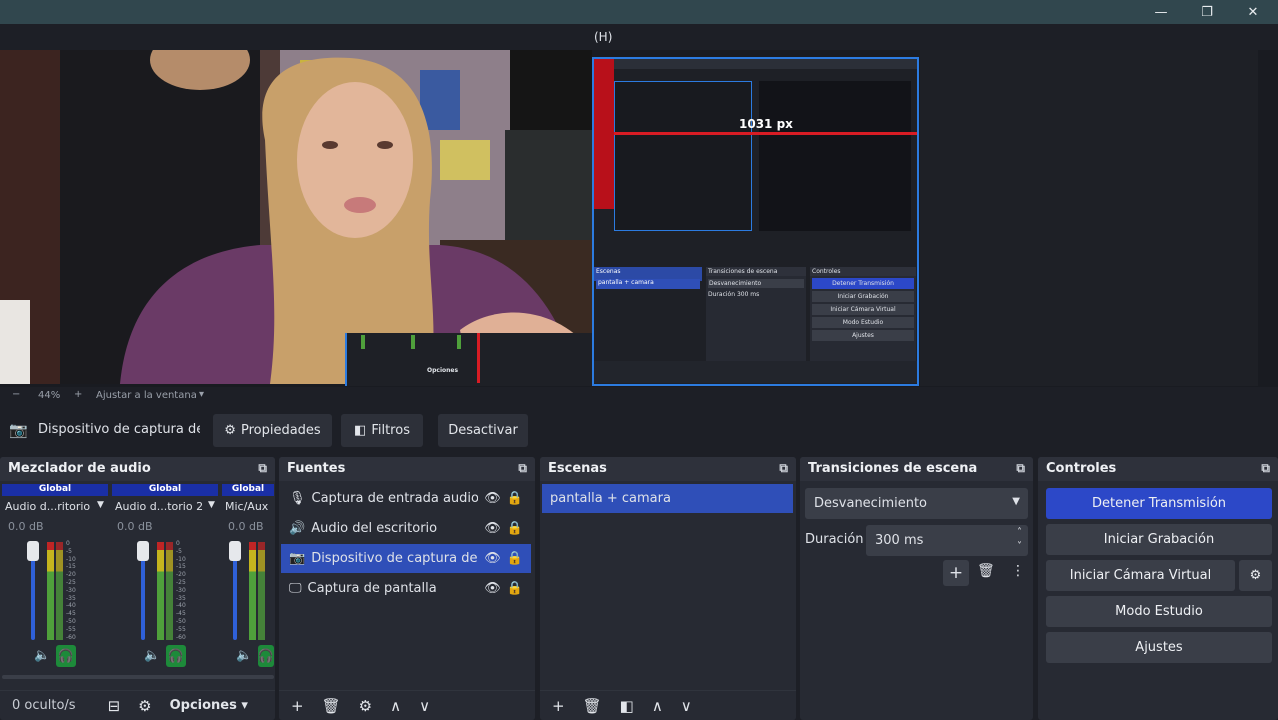  I want to click on source-item: 🎙 Captura de entrada audio 👁 🔒, so click(406, 498).